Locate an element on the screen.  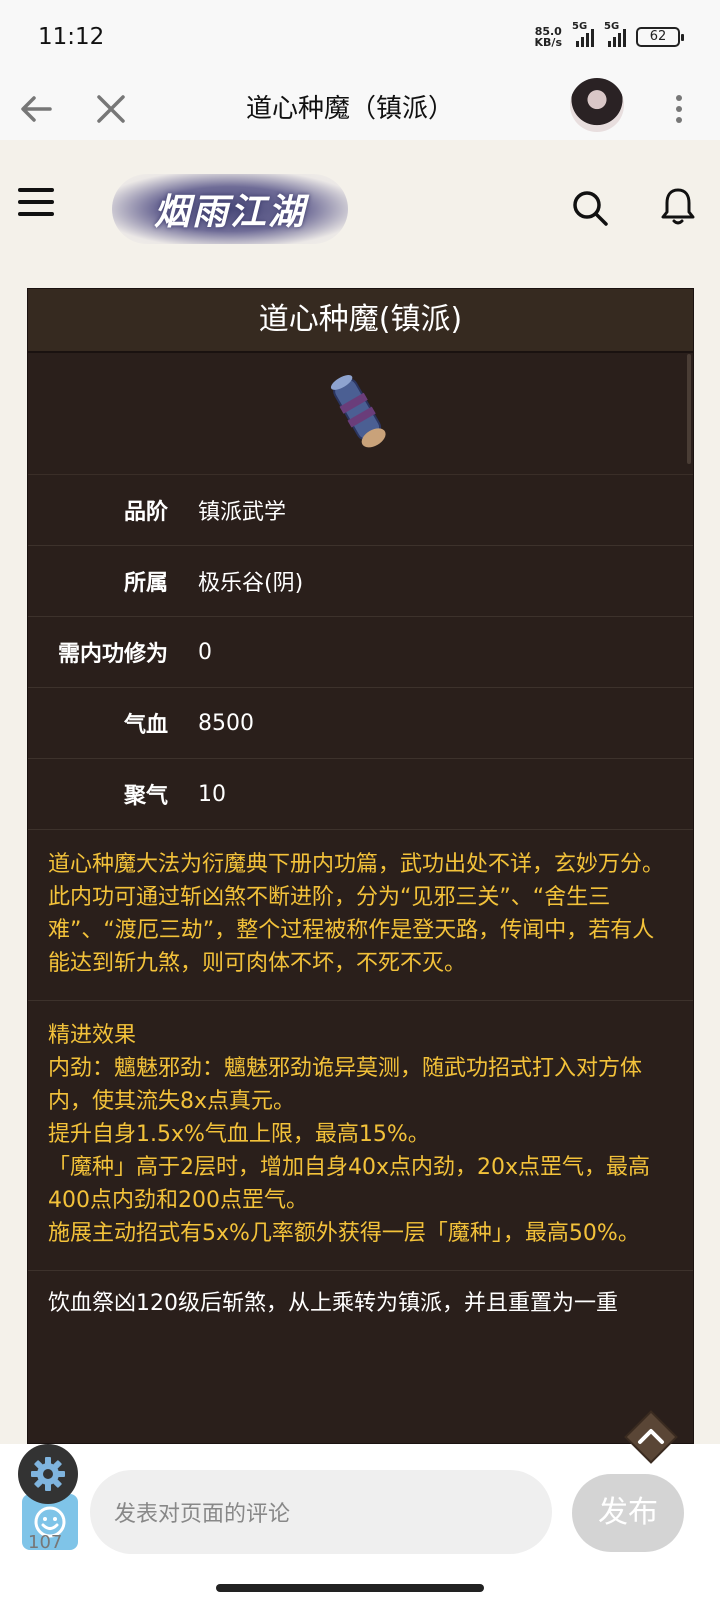
comment-bar: 107 发表对页面的评论 发布 is located at coordinates (360, 1506).